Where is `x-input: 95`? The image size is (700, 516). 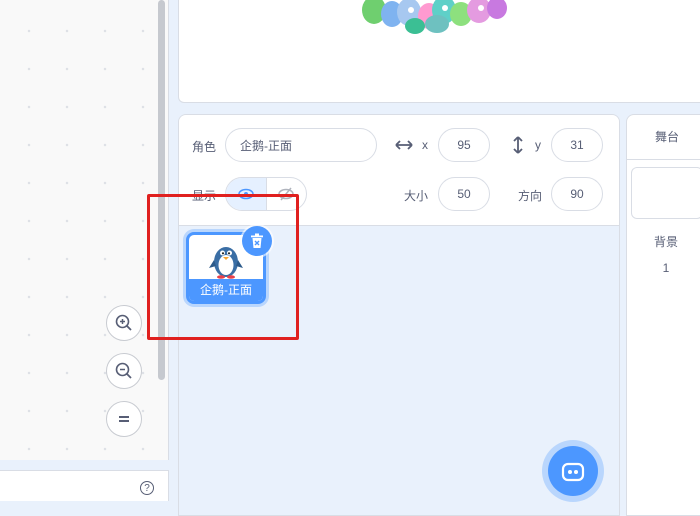
x-input: 95 is located at coordinates (464, 145).